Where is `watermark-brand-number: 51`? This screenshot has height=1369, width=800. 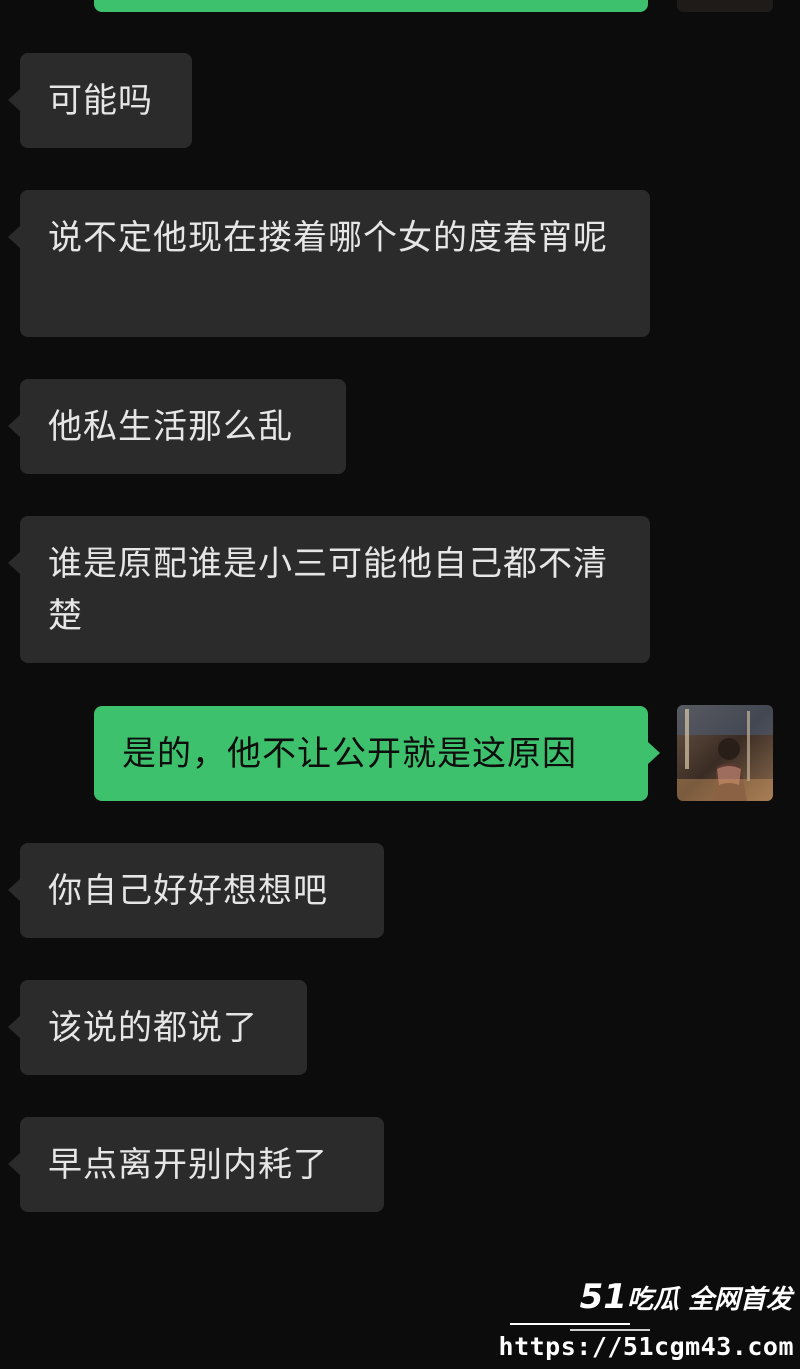
watermark-brand-number: 51 is located at coordinates (603, 1297).